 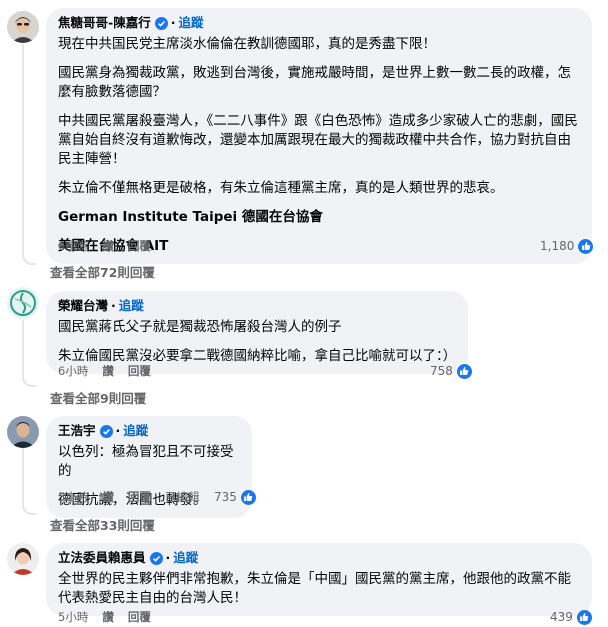 I want to click on reaction-count: 1,180, so click(x=567, y=246).